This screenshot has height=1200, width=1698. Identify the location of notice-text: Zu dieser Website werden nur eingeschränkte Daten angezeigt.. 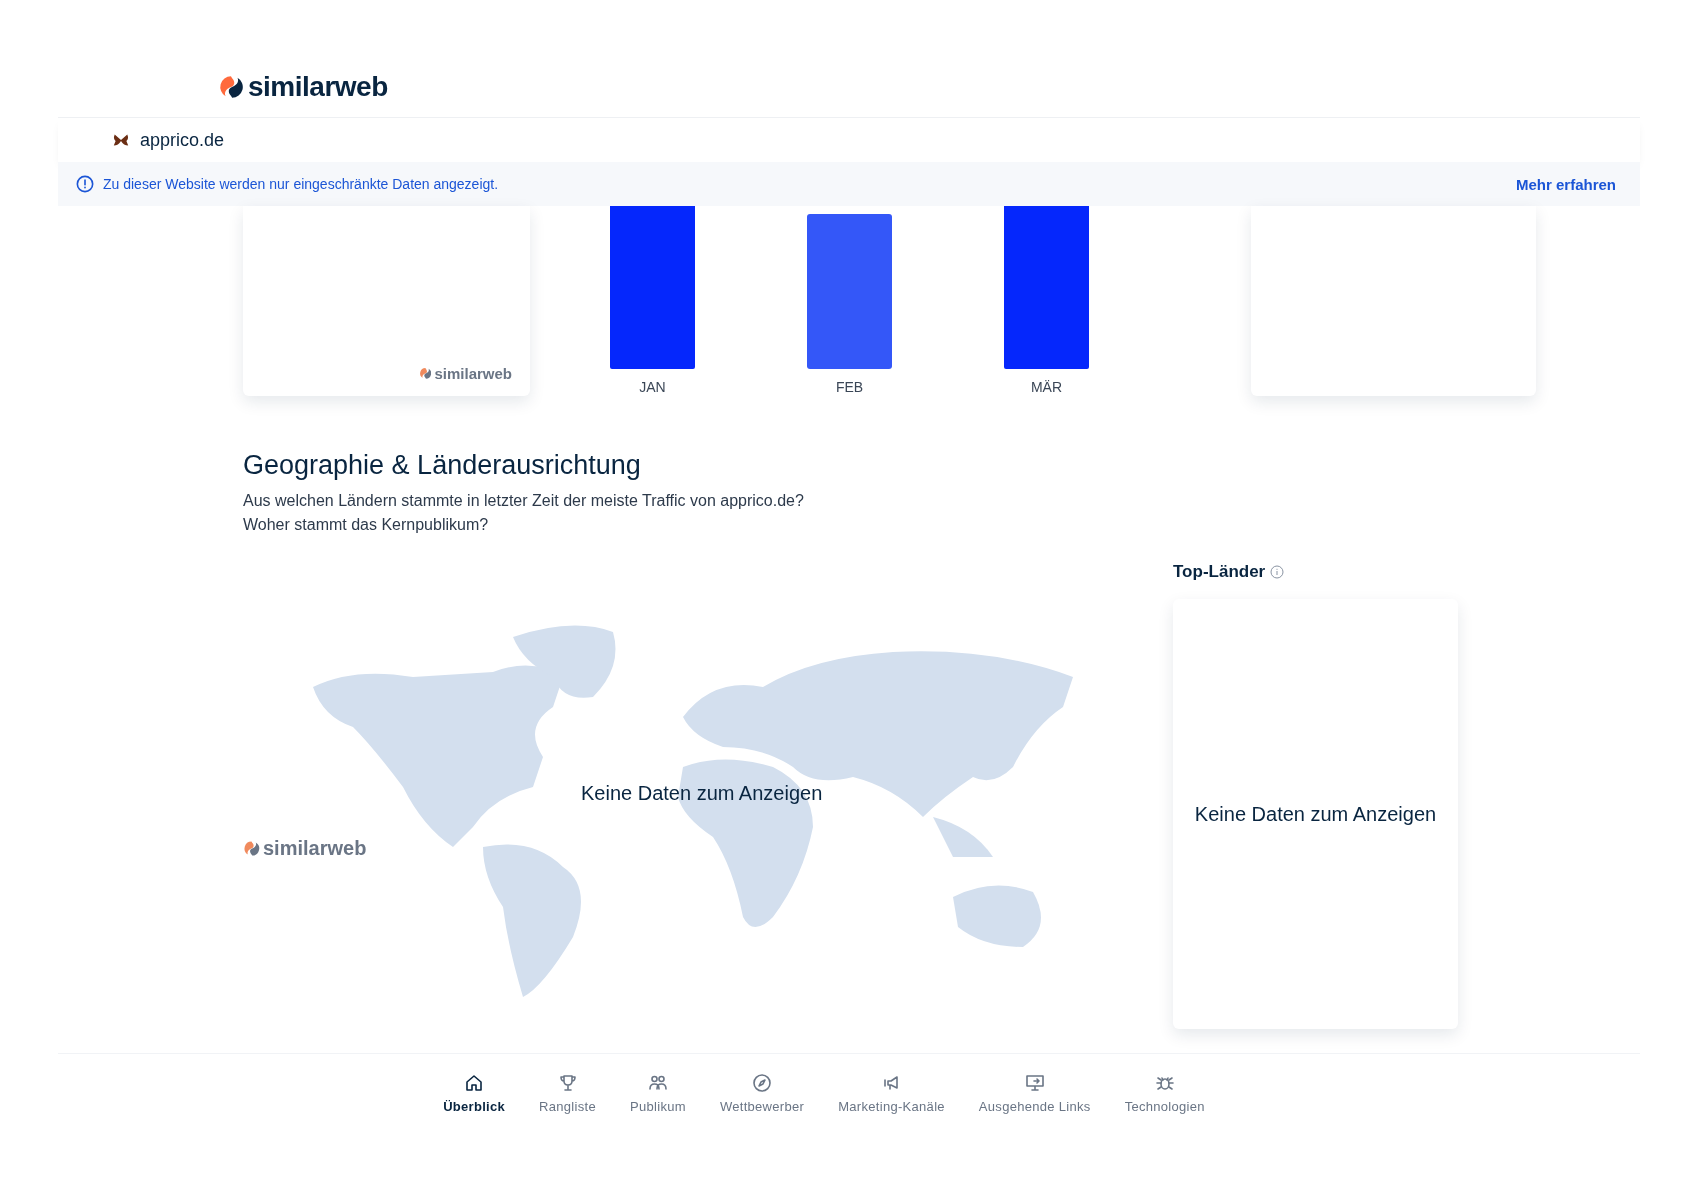
(301, 184).